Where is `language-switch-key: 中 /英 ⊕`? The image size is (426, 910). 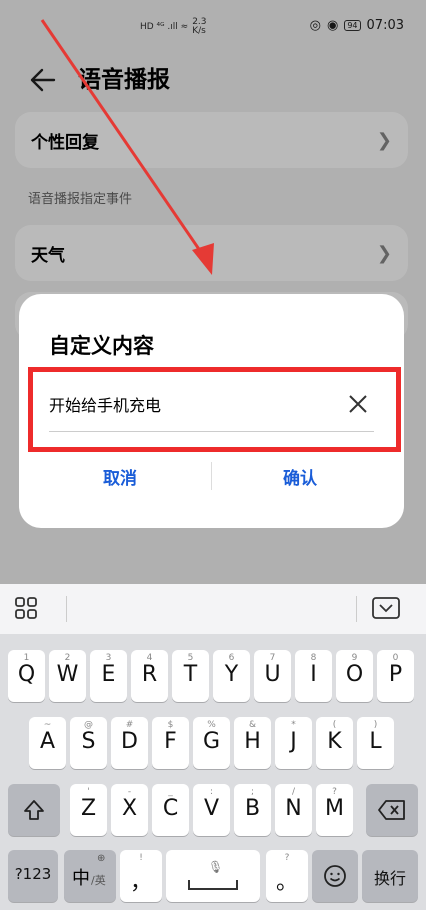
language-switch-key: 中 /英 ⊕ is located at coordinates (90, 876).